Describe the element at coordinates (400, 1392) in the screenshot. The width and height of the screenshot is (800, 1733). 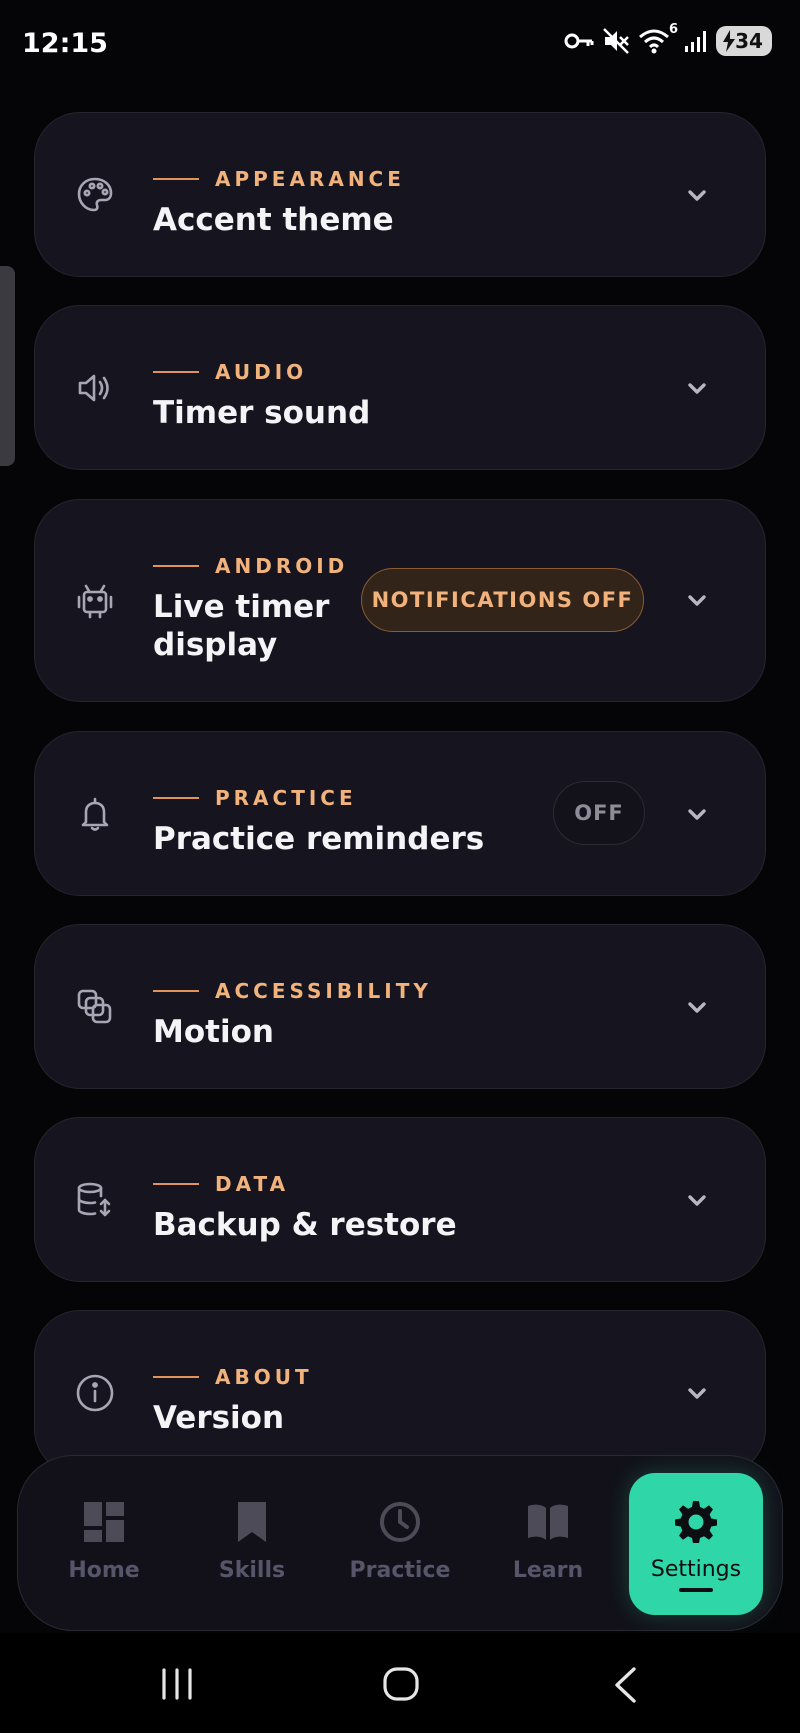
I see `setting-card-about: ABOUT Version` at that location.